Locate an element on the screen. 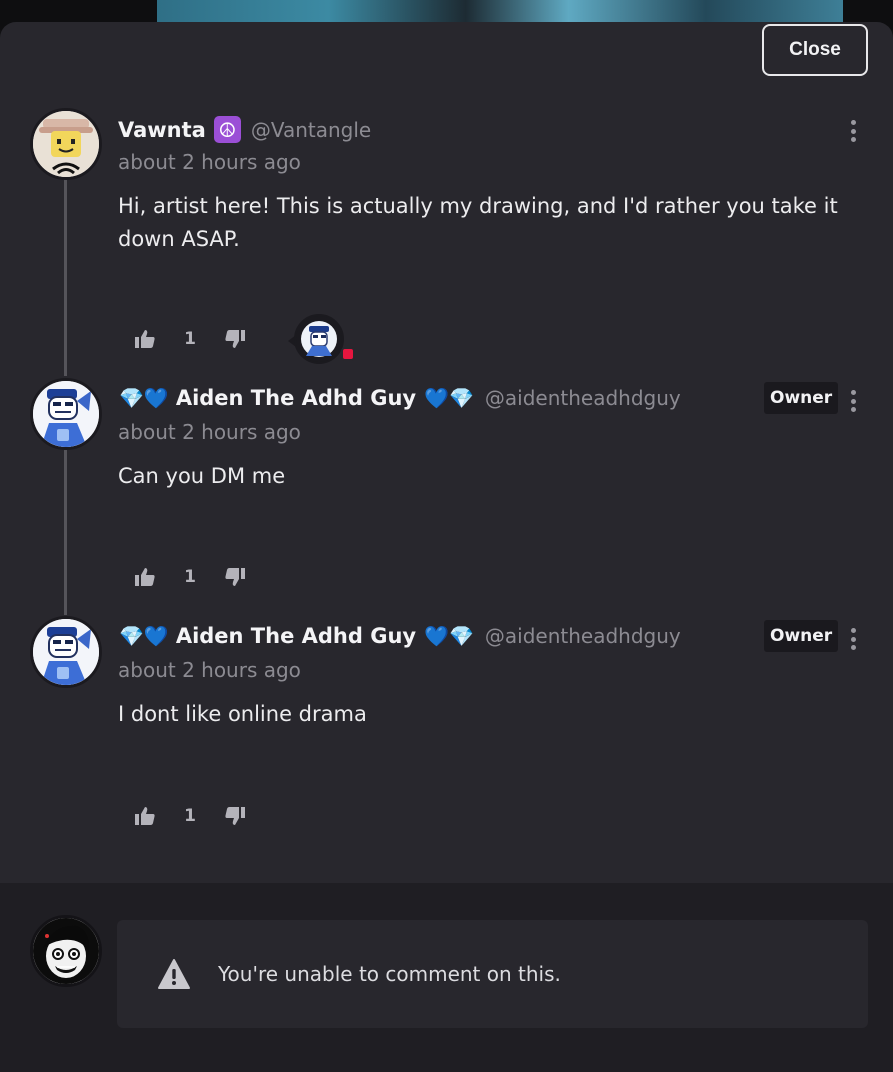 The height and width of the screenshot is (1072, 893). warning-icon is located at coordinates (174, 974).